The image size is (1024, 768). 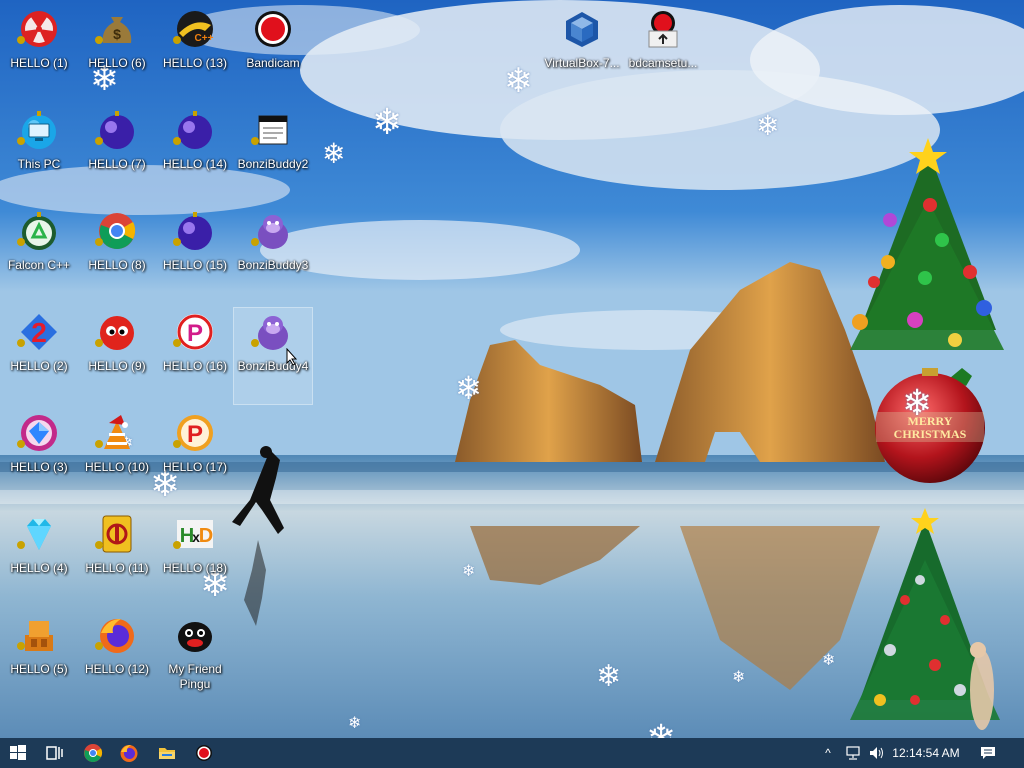 I want to click on icon-label: HELLO (8), so click(x=117, y=265).